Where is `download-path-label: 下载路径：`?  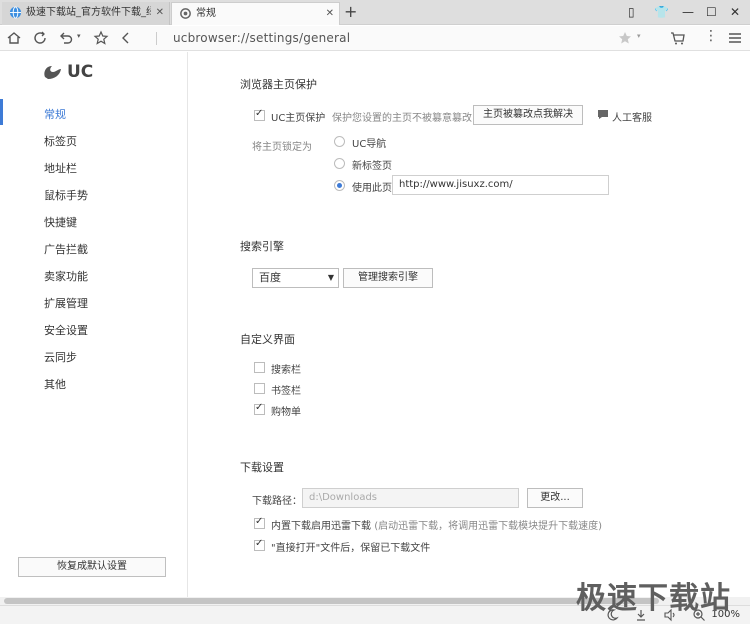
download-path-label: 下载路径： is located at coordinates (277, 501).